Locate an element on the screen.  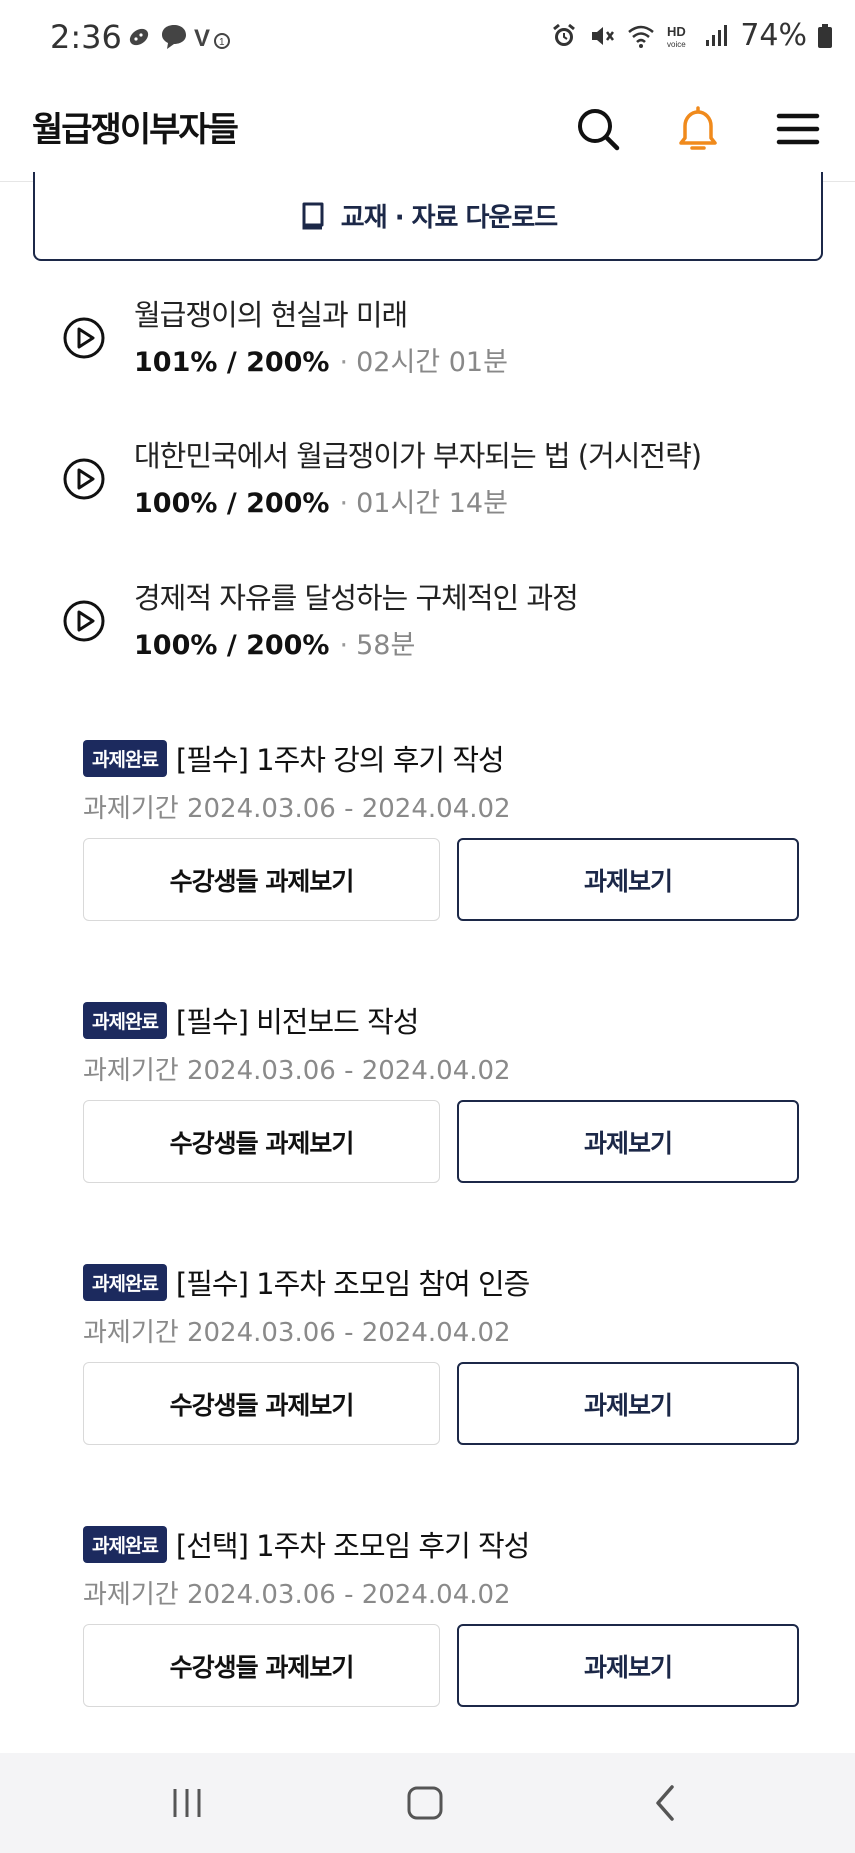
system-nav-bar is located at coordinates (427, 1803).